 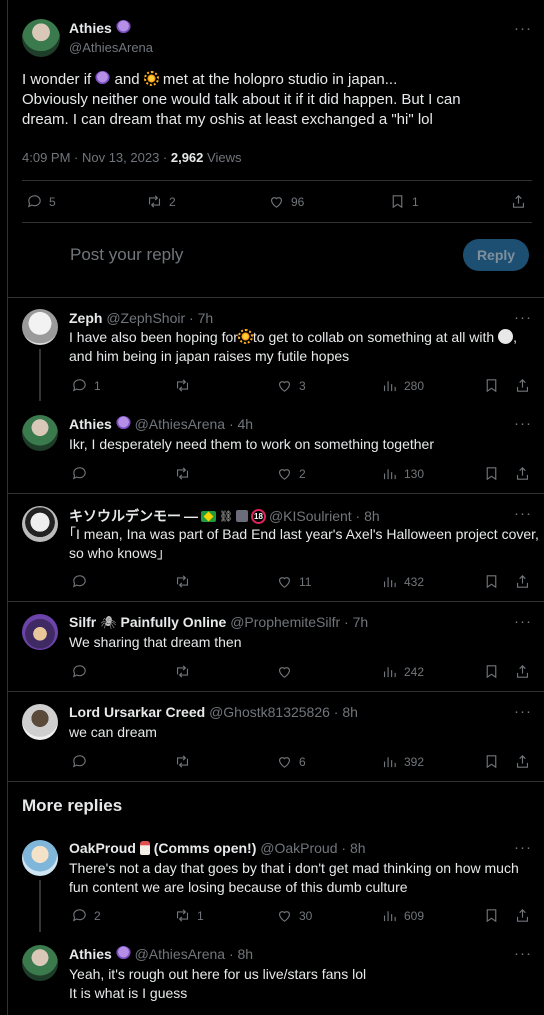 I want to click on reply-author-name: Zeph, so click(x=85, y=318).